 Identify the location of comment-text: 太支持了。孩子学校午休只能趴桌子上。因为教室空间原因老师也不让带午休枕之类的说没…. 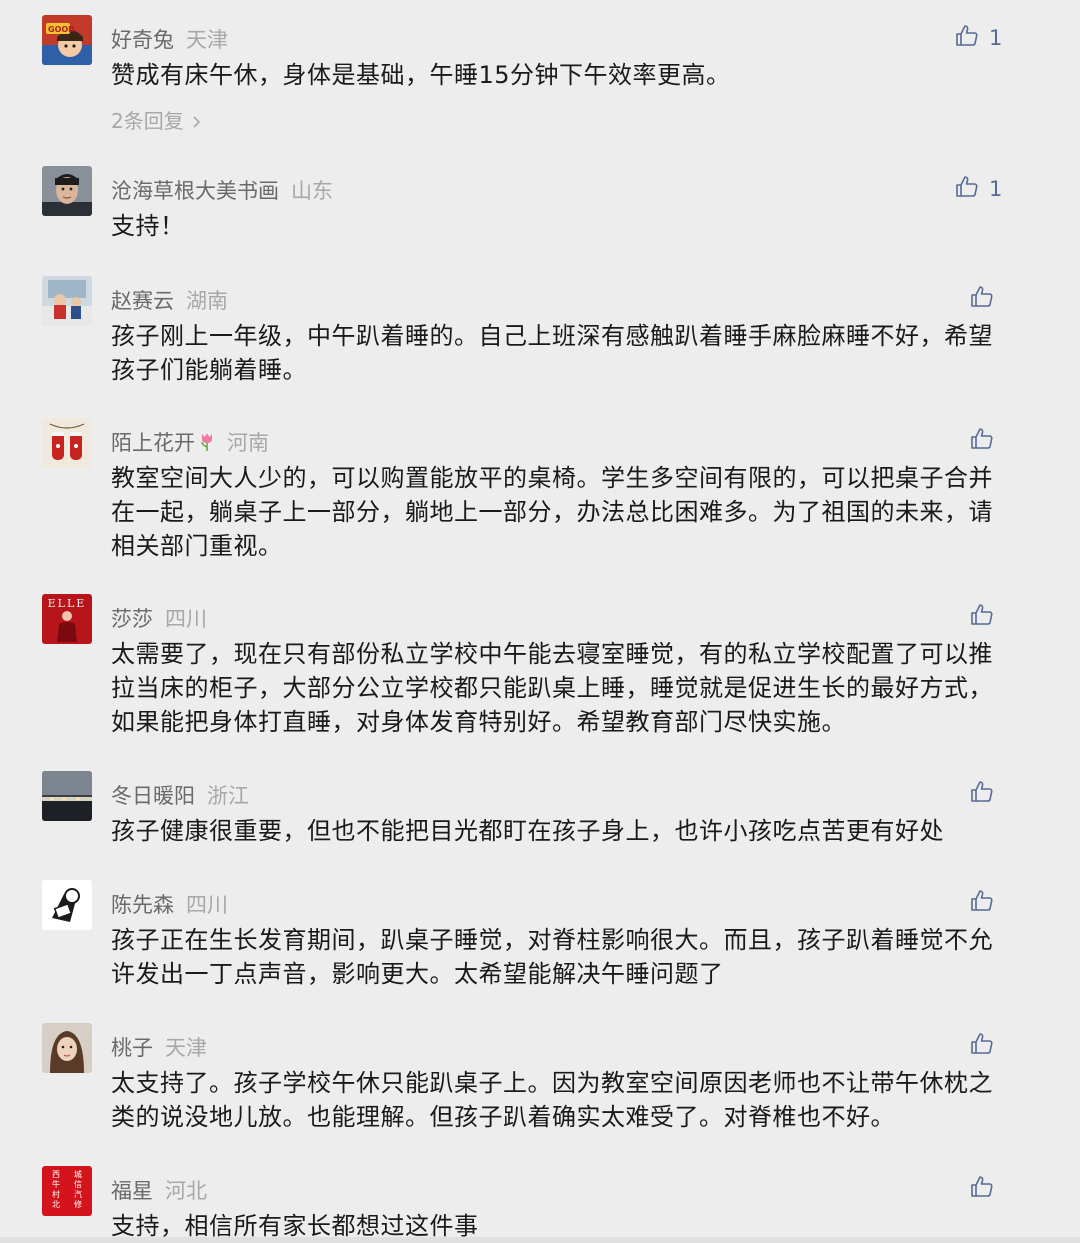
(552, 1100).